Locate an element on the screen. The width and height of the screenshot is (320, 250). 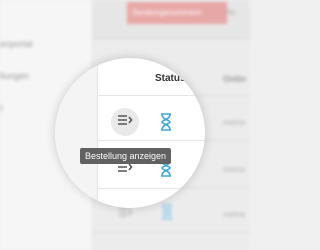
tab-sendungsnummern: Sendungsnummern is located at coordinates (177, 13).